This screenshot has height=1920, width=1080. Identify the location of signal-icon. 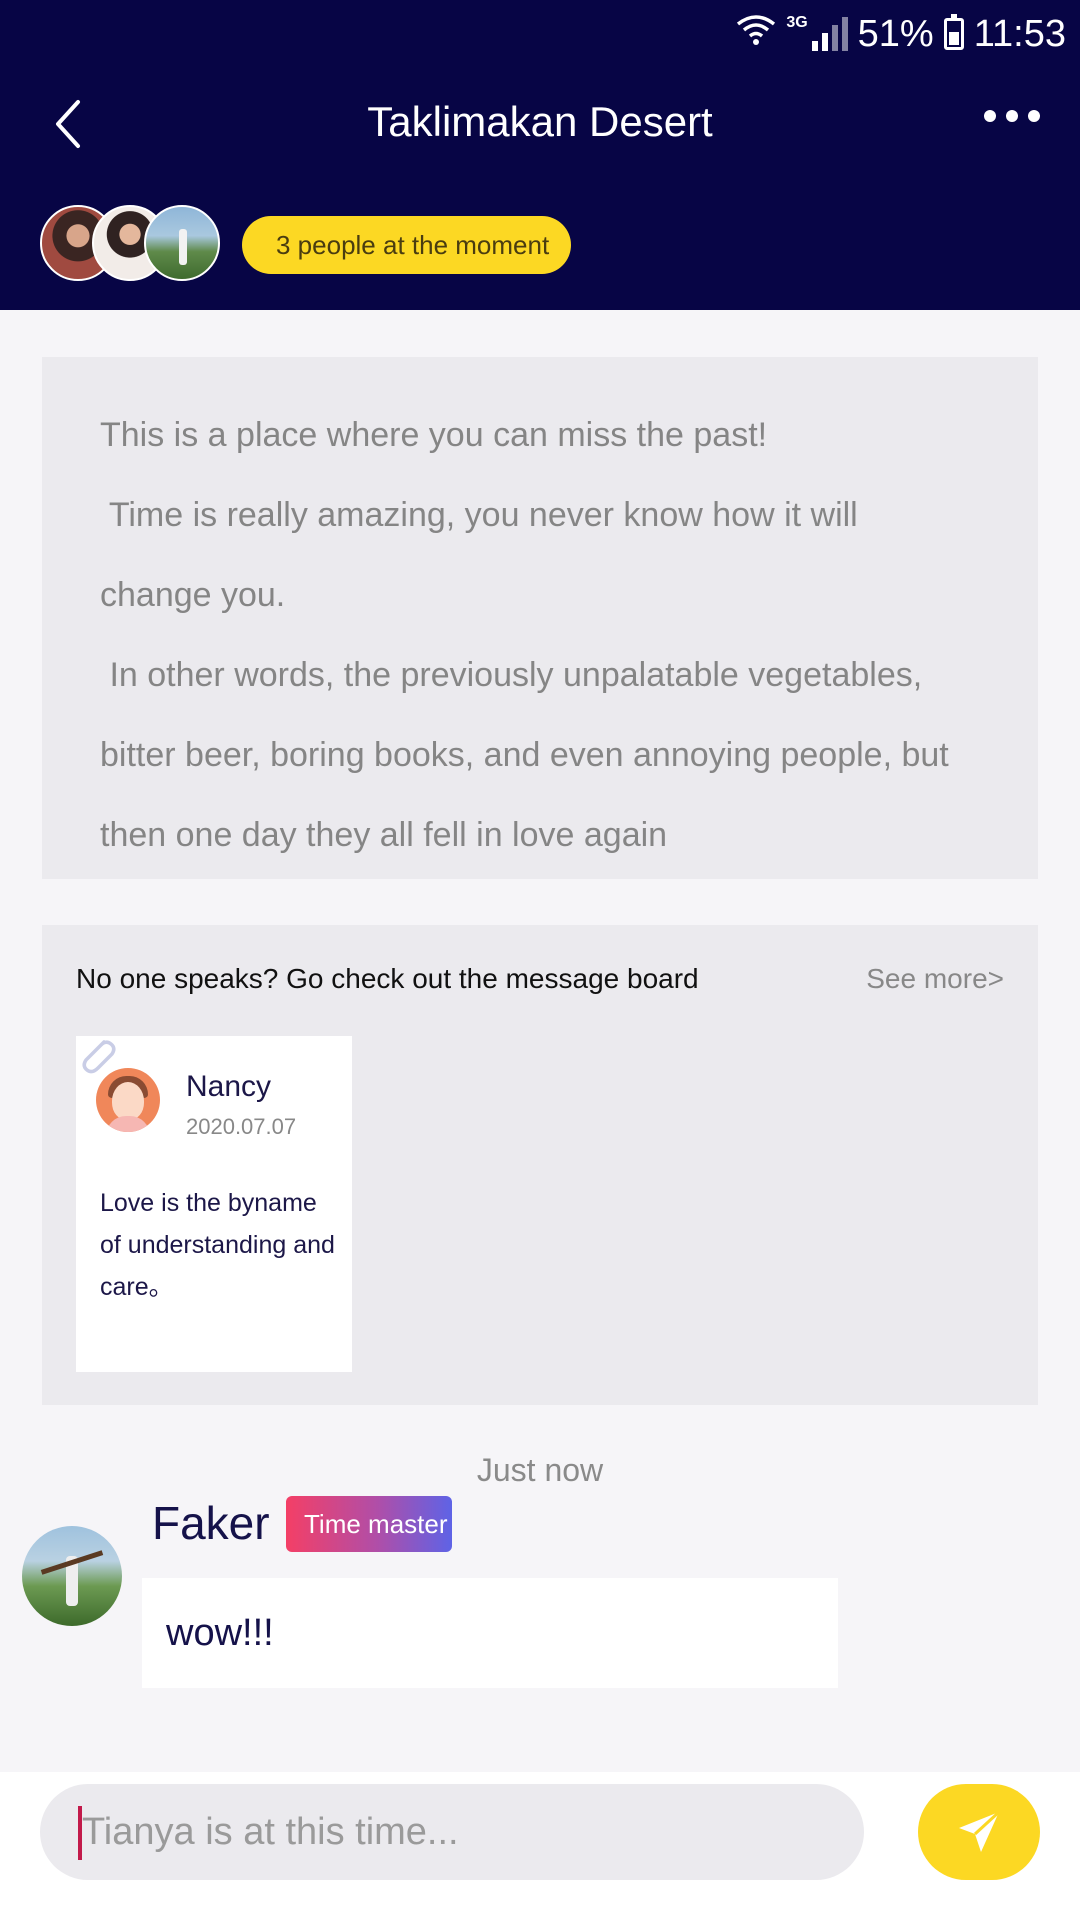
(829, 34).